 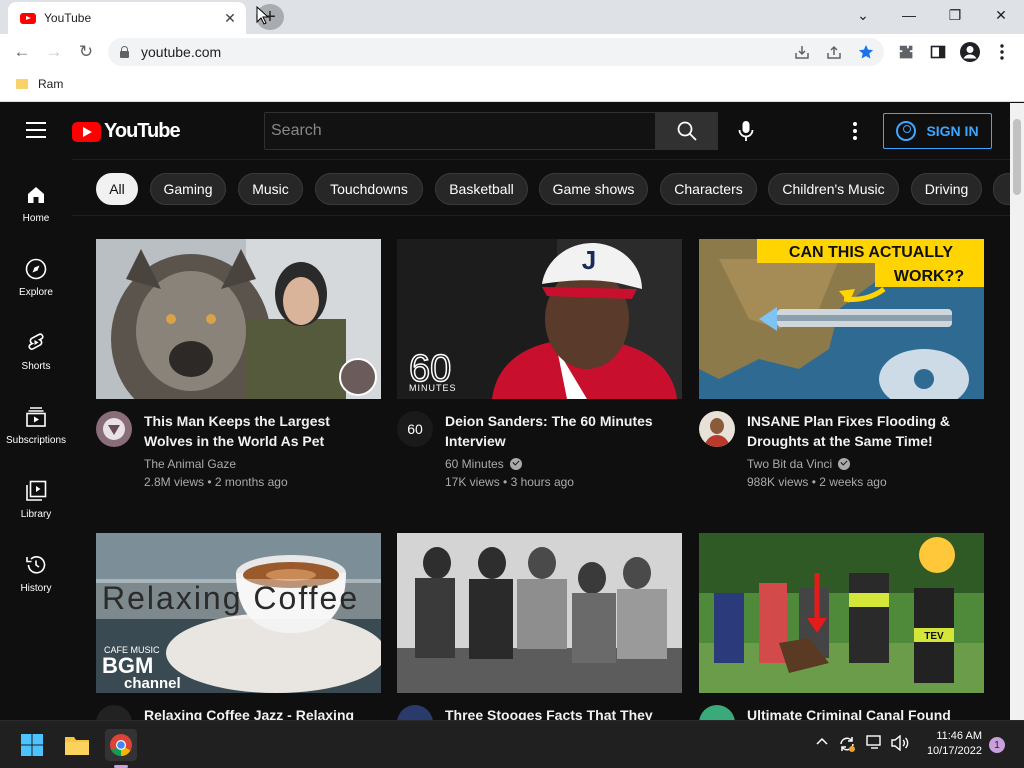 What do you see at coordinates (36, 574) in the screenshot?
I see `sidebar-item-history: History` at bounding box center [36, 574].